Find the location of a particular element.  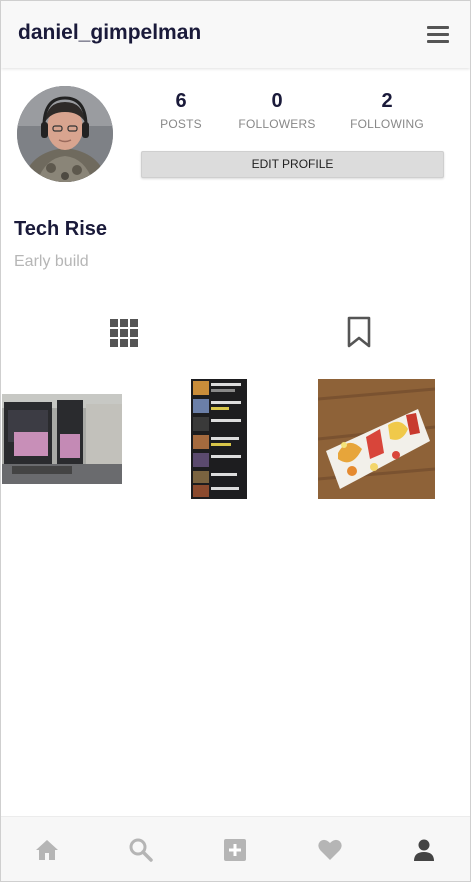

search-icon is located at coordinates (141, 850).